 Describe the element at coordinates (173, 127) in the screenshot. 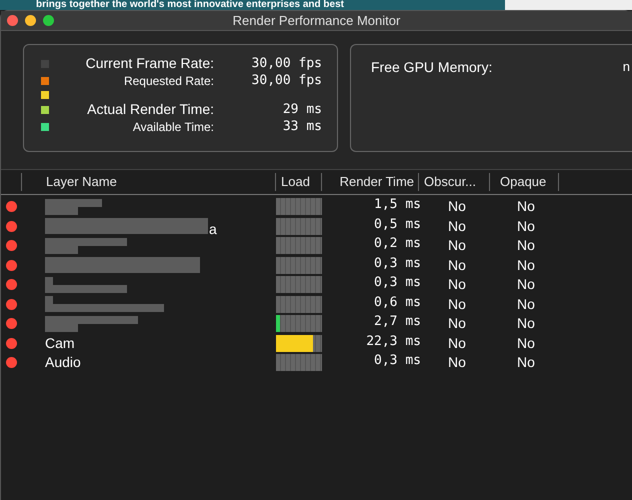

I see `stat-label: Available Time:` at that location.